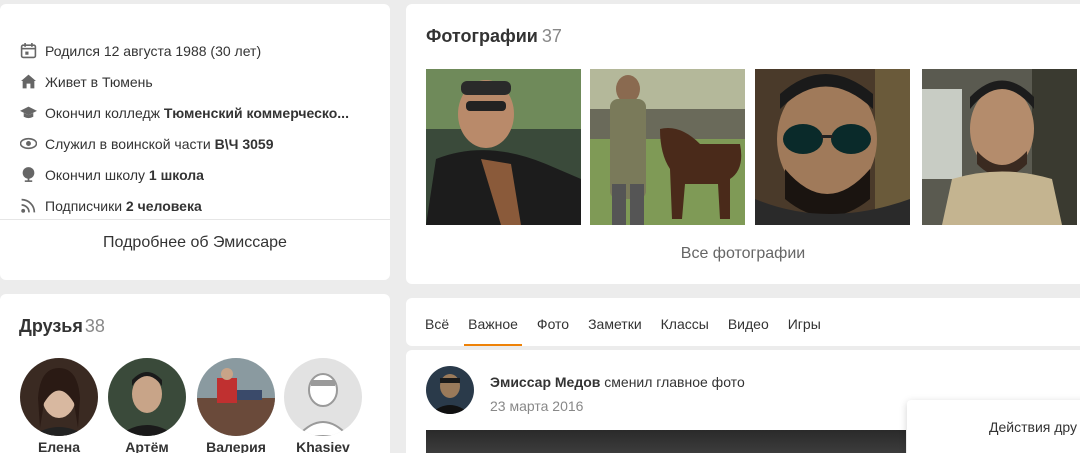 Image resolution: width=1080 pixels, height=453 pixels. Describe the element at coordinates (28, 113) in the screenshot. I see `graduation-cap-icon` at that location.